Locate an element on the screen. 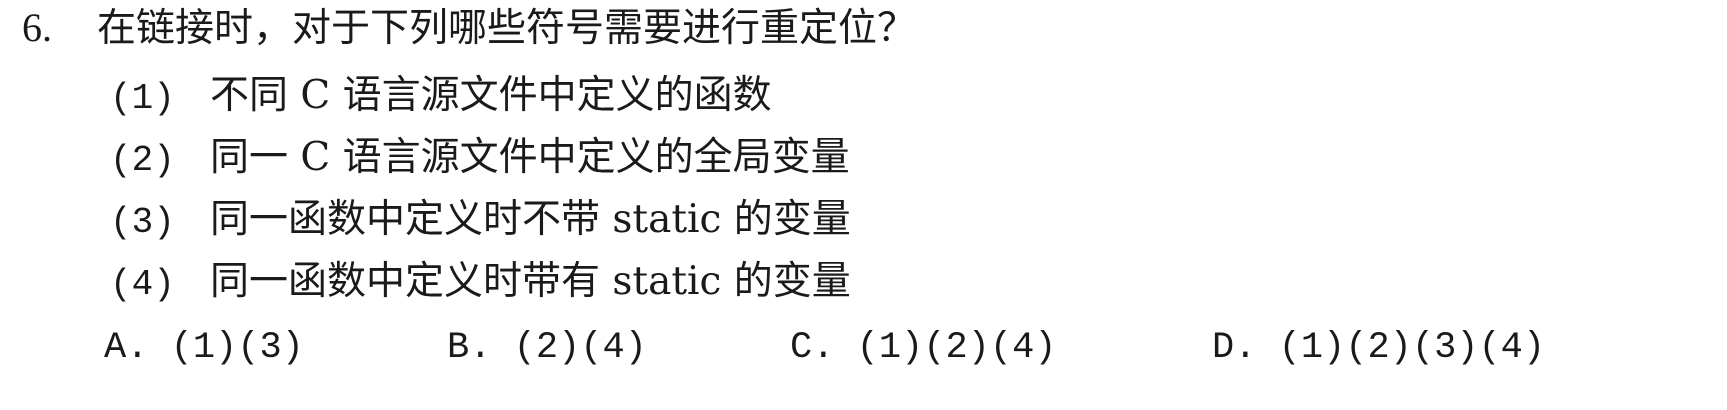 Image resolution: width=1727 pixels, height=410 pixels. option-a: A. (1)(3) is located at coordinates (204, 348).